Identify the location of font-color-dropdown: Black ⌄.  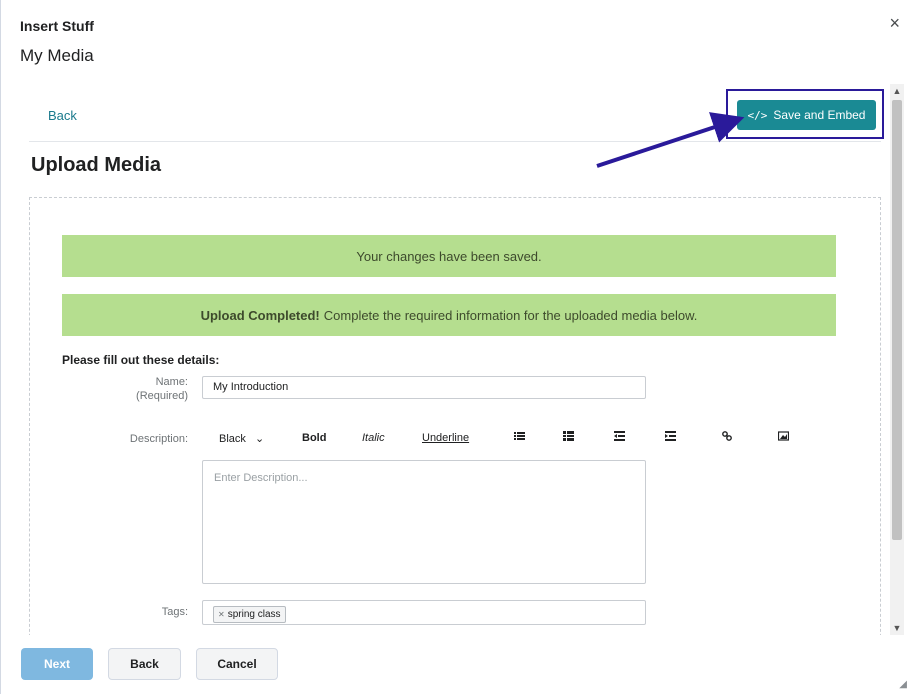
(241, 438).